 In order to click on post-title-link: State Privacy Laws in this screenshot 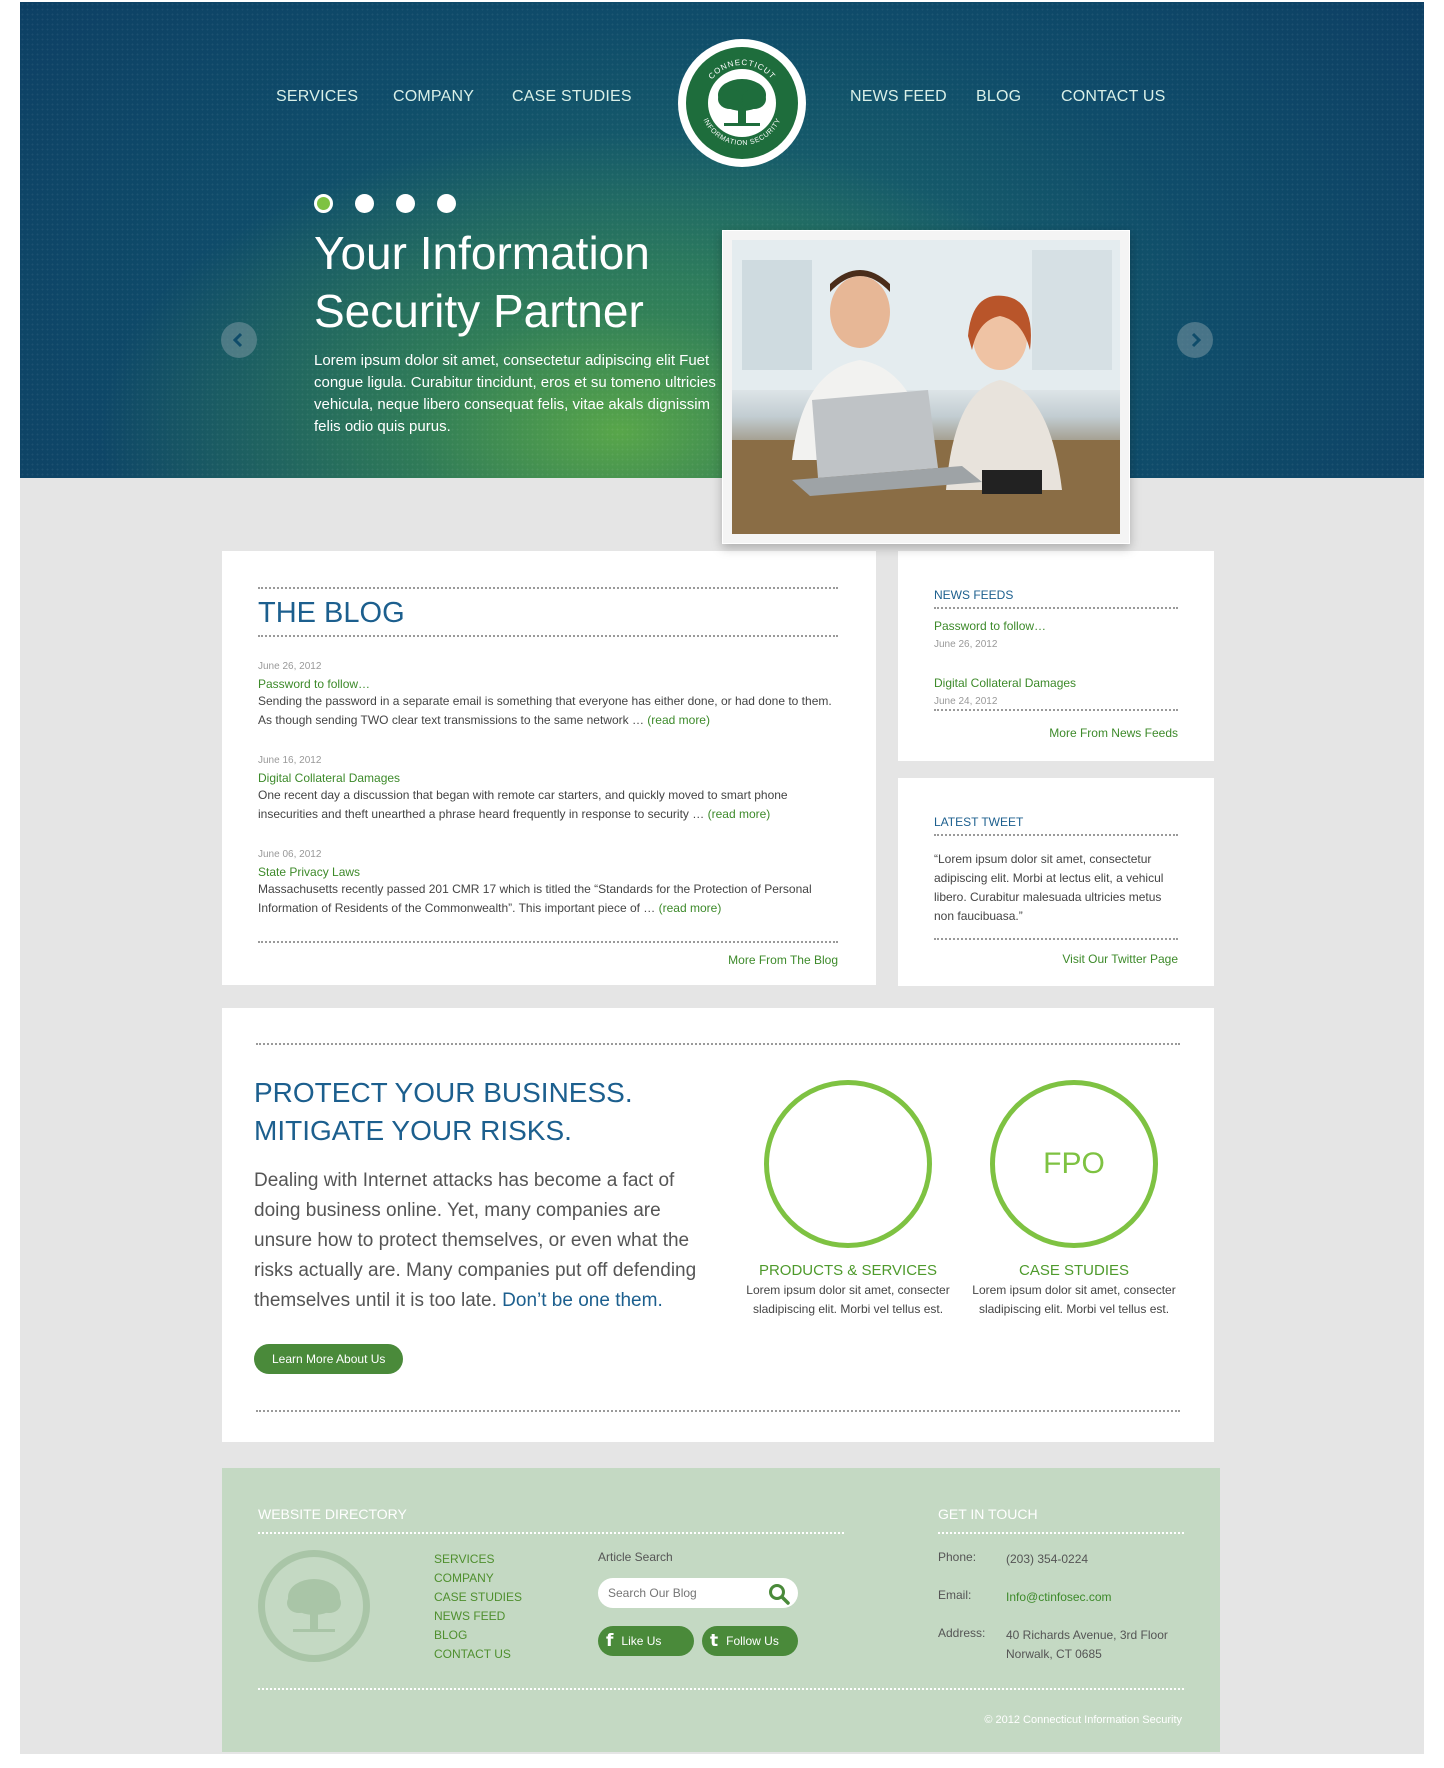, I will do `click(553, 872)`.